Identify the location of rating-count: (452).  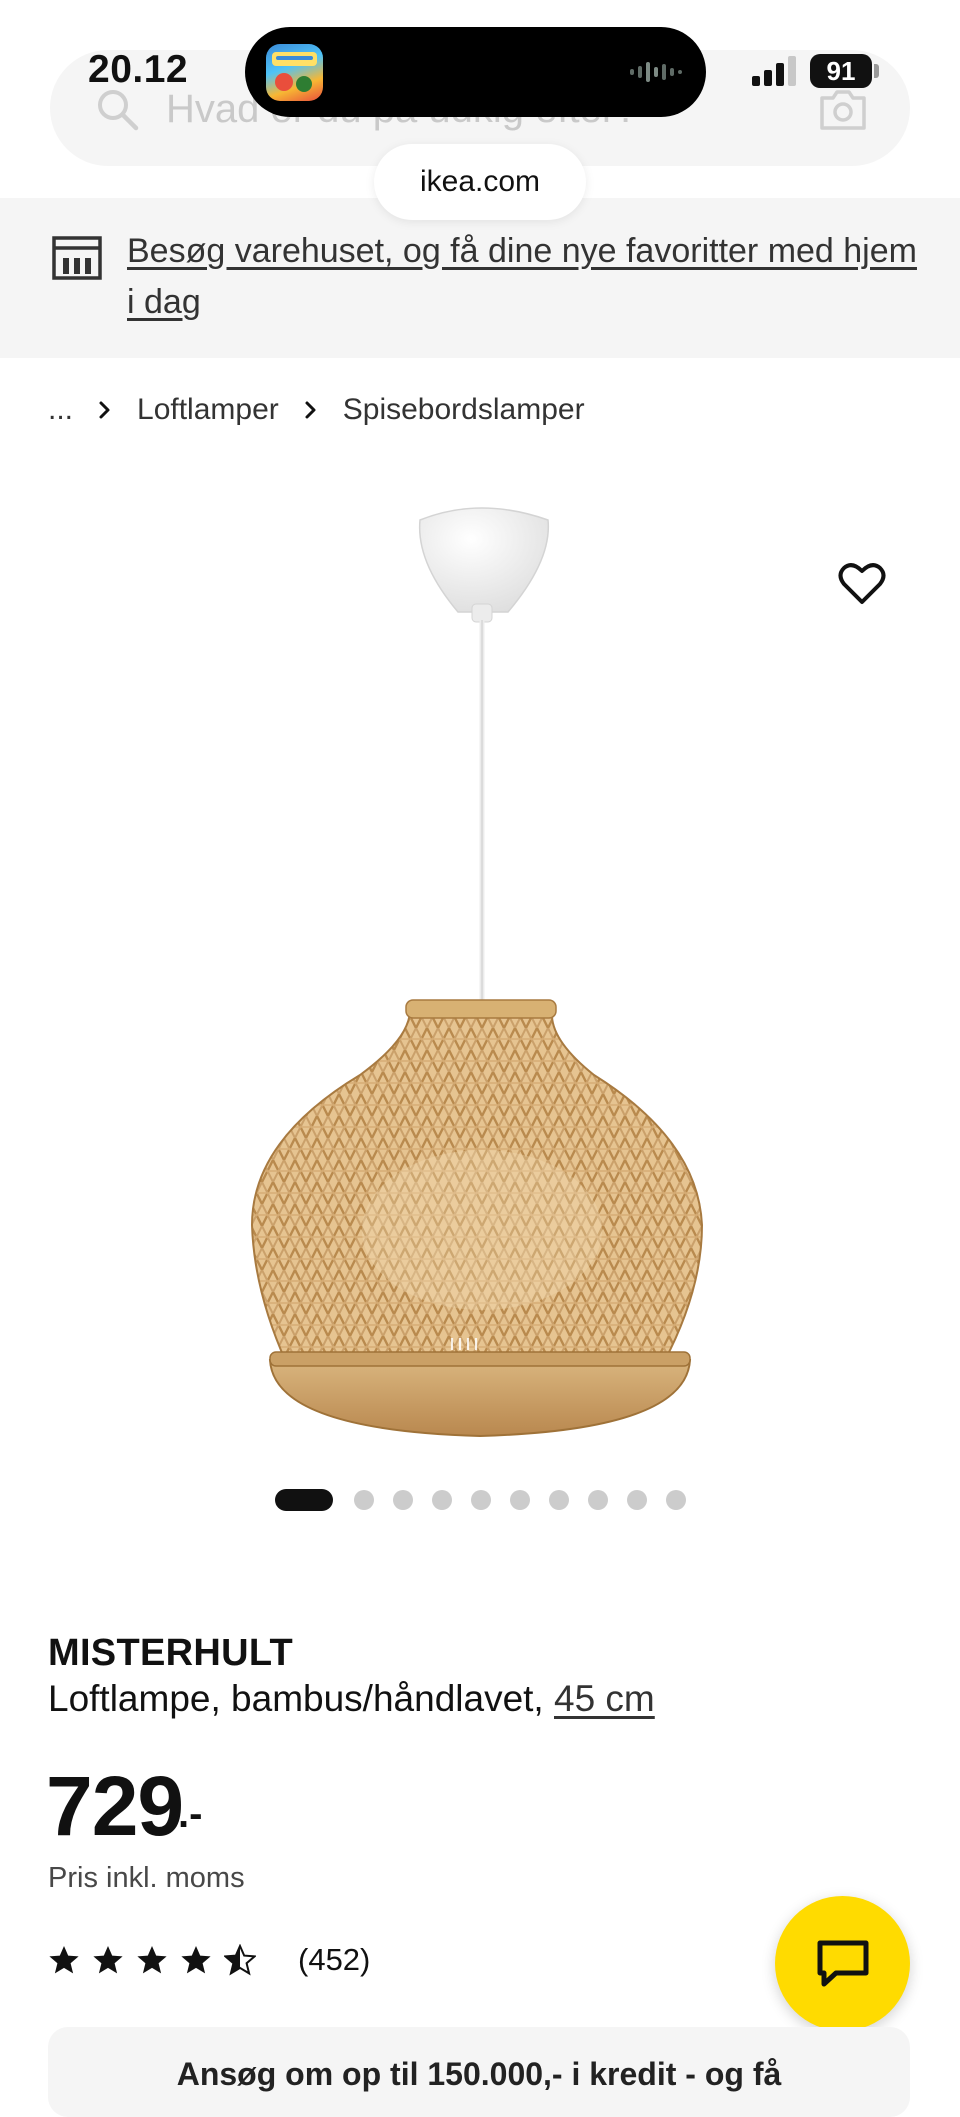
(334, 1960).